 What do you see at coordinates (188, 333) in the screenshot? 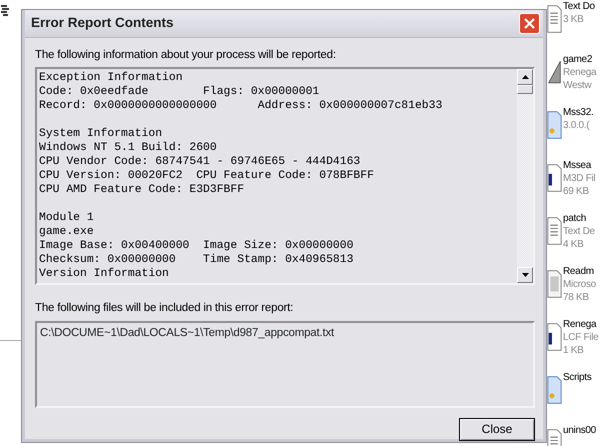
I see `file-path: C:\DOCUME~1\Dad\LOCALS~1\Temp\d987_appcompat.txt` at bounding box center [188, 333].